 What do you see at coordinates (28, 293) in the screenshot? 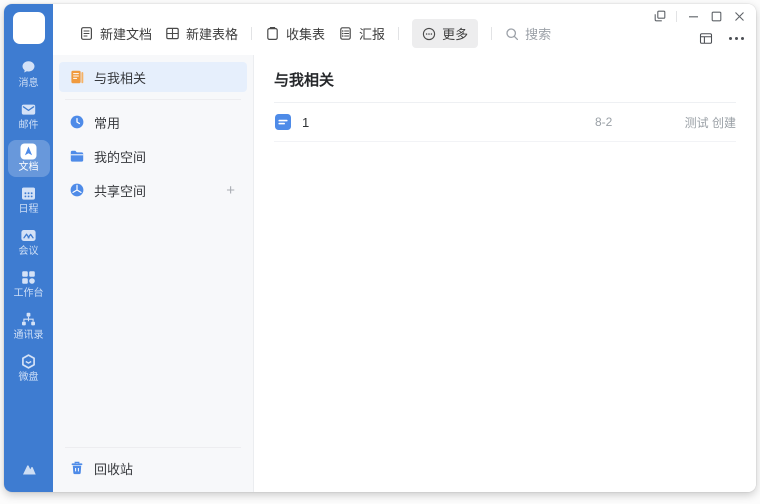
I see `rail-item-label: 工作台` at bounding box center [28, 293].